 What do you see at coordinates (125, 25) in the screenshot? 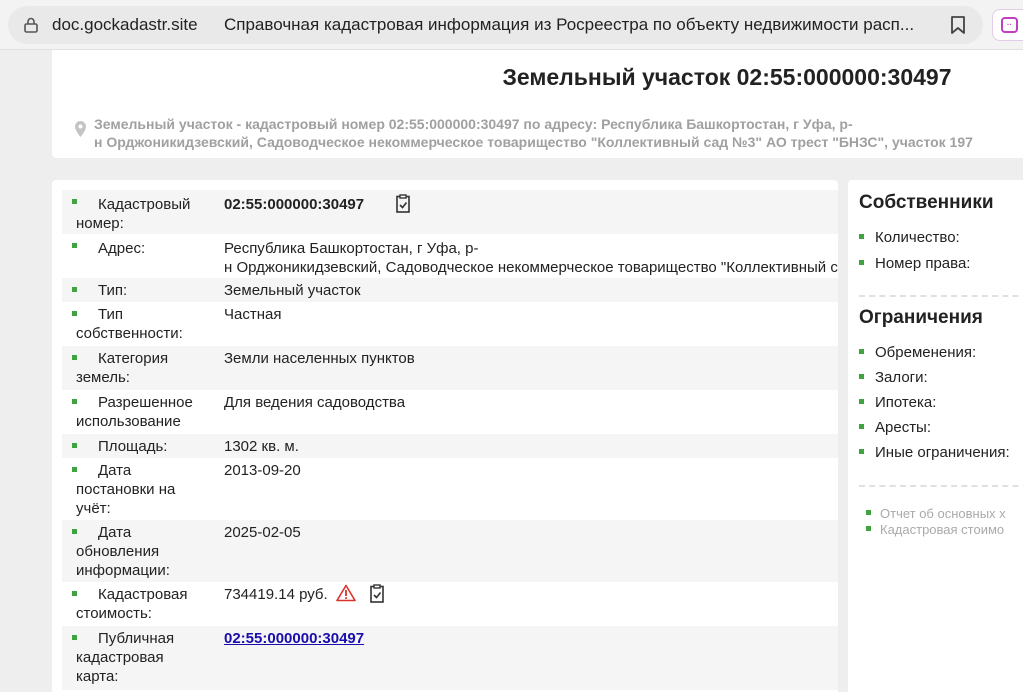
I see `url-domain: doc.gockadastr.site` at bounding box center [125, 25].